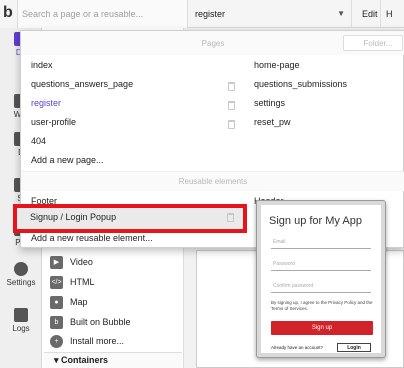 This screenshot has width=404, height=368. Describe the element at coordinates (56, 302) in the screenshot. I see `map-icon: ●` at that location.